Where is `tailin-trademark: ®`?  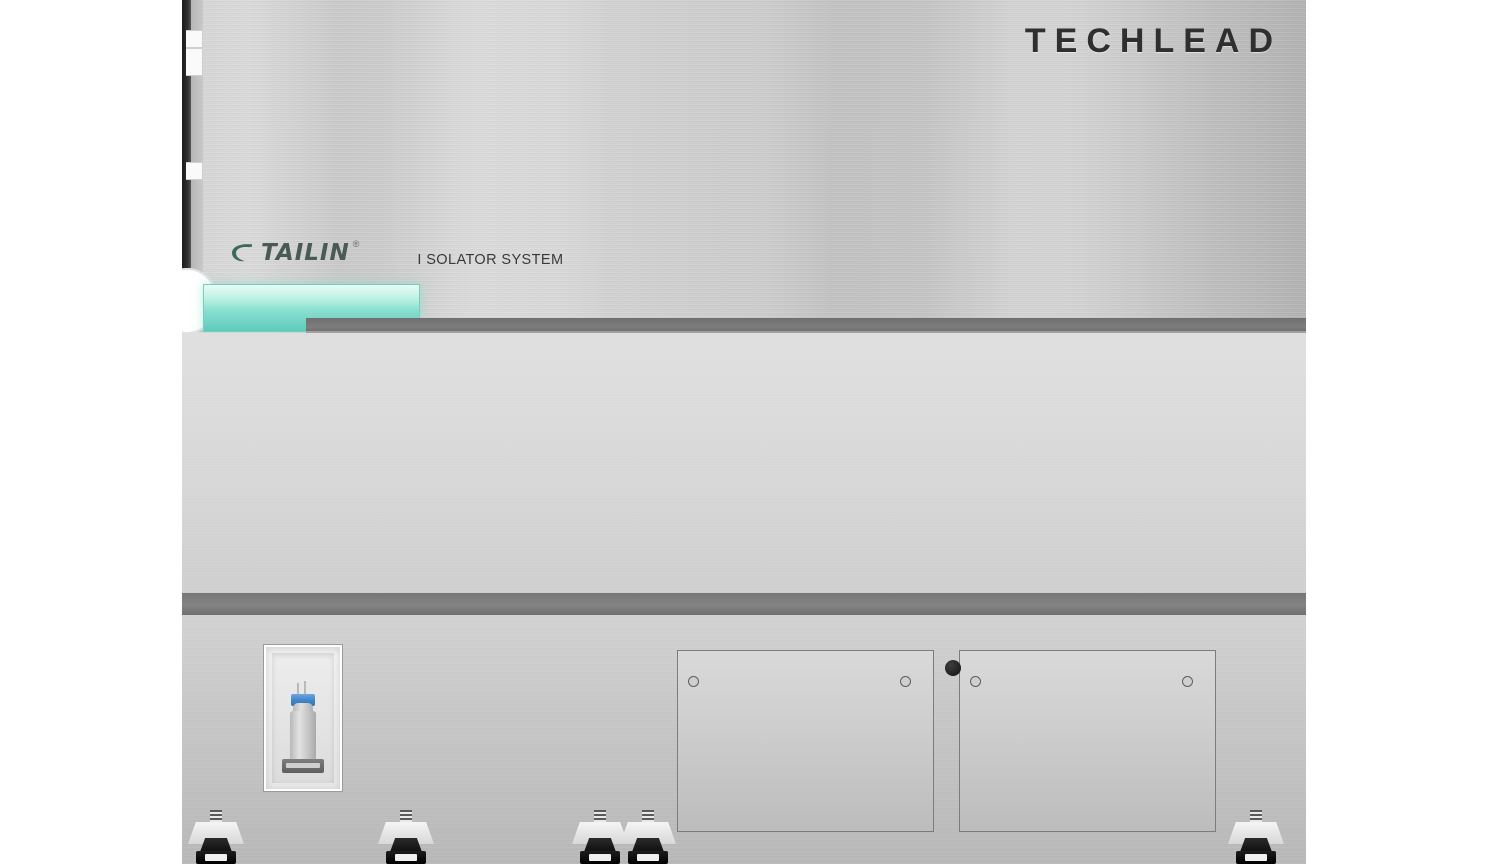 tailin-trademark: ® is located at coordinates (356, 244).